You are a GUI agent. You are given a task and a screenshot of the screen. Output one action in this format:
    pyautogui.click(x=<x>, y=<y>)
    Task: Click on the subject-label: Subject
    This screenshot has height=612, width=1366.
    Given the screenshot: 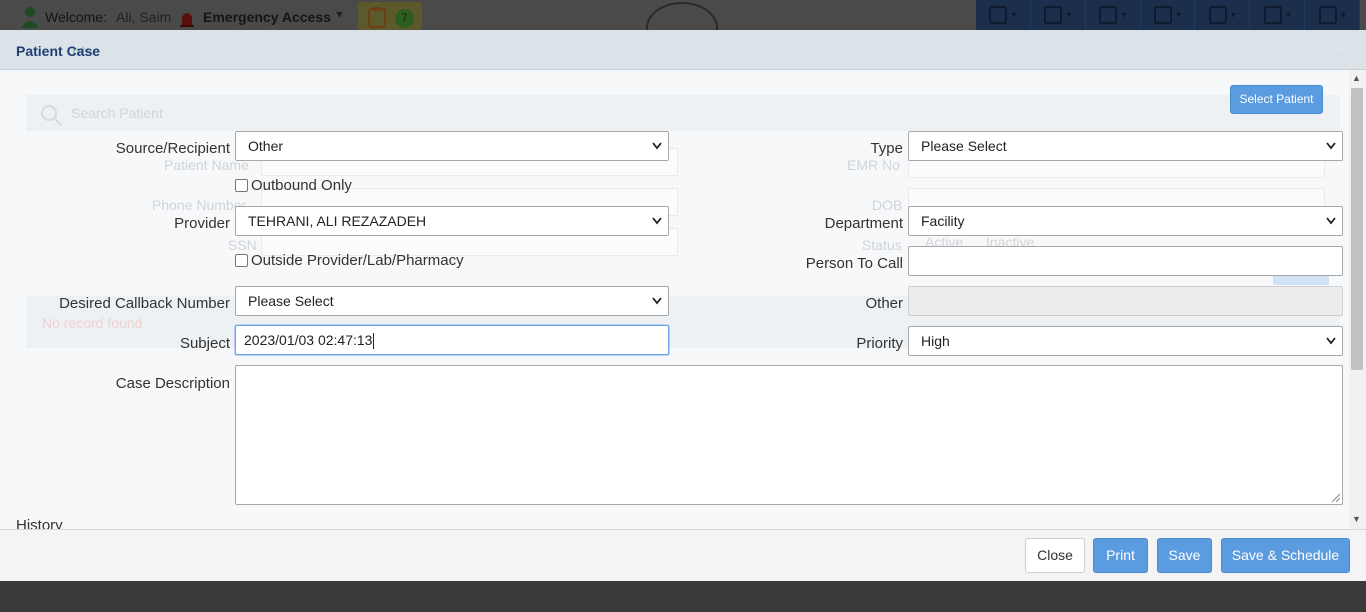 What is the action you would take?
    pyautogui.click(x=204, y=343)
    